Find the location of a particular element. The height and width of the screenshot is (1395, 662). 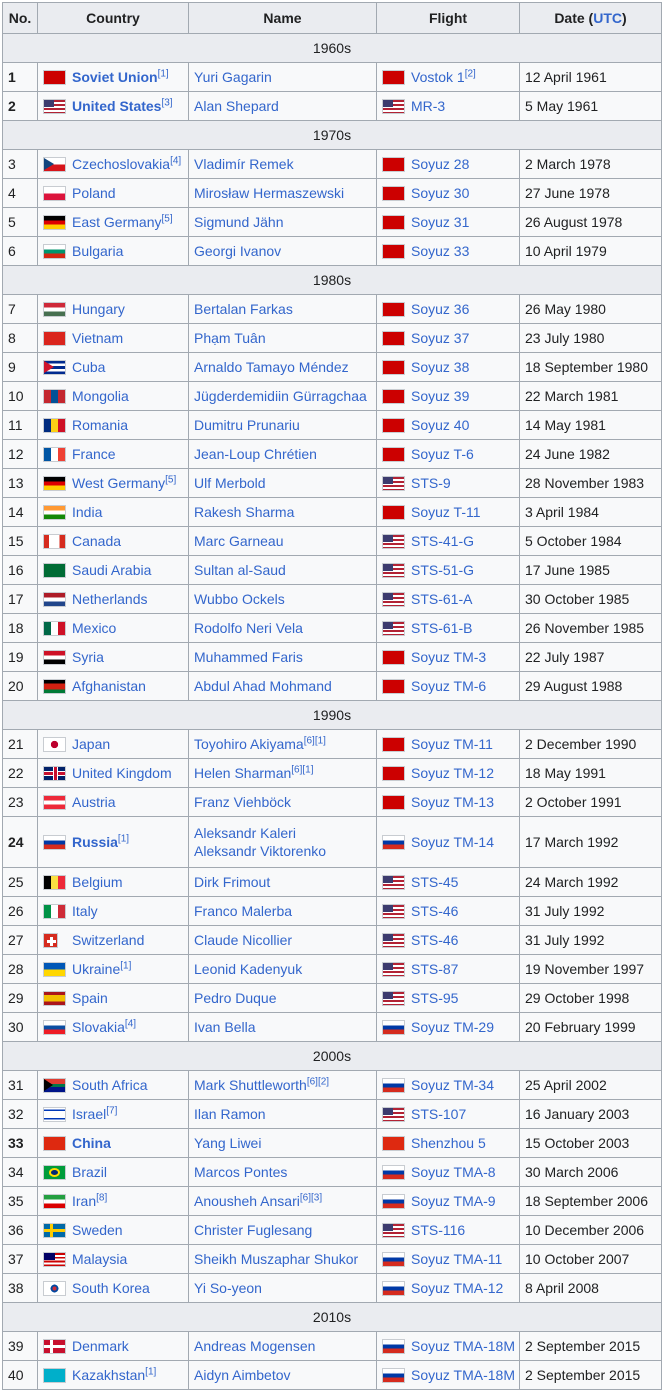

astronaut-link: Georgi Ivanov is located at coordinates (237, 251).